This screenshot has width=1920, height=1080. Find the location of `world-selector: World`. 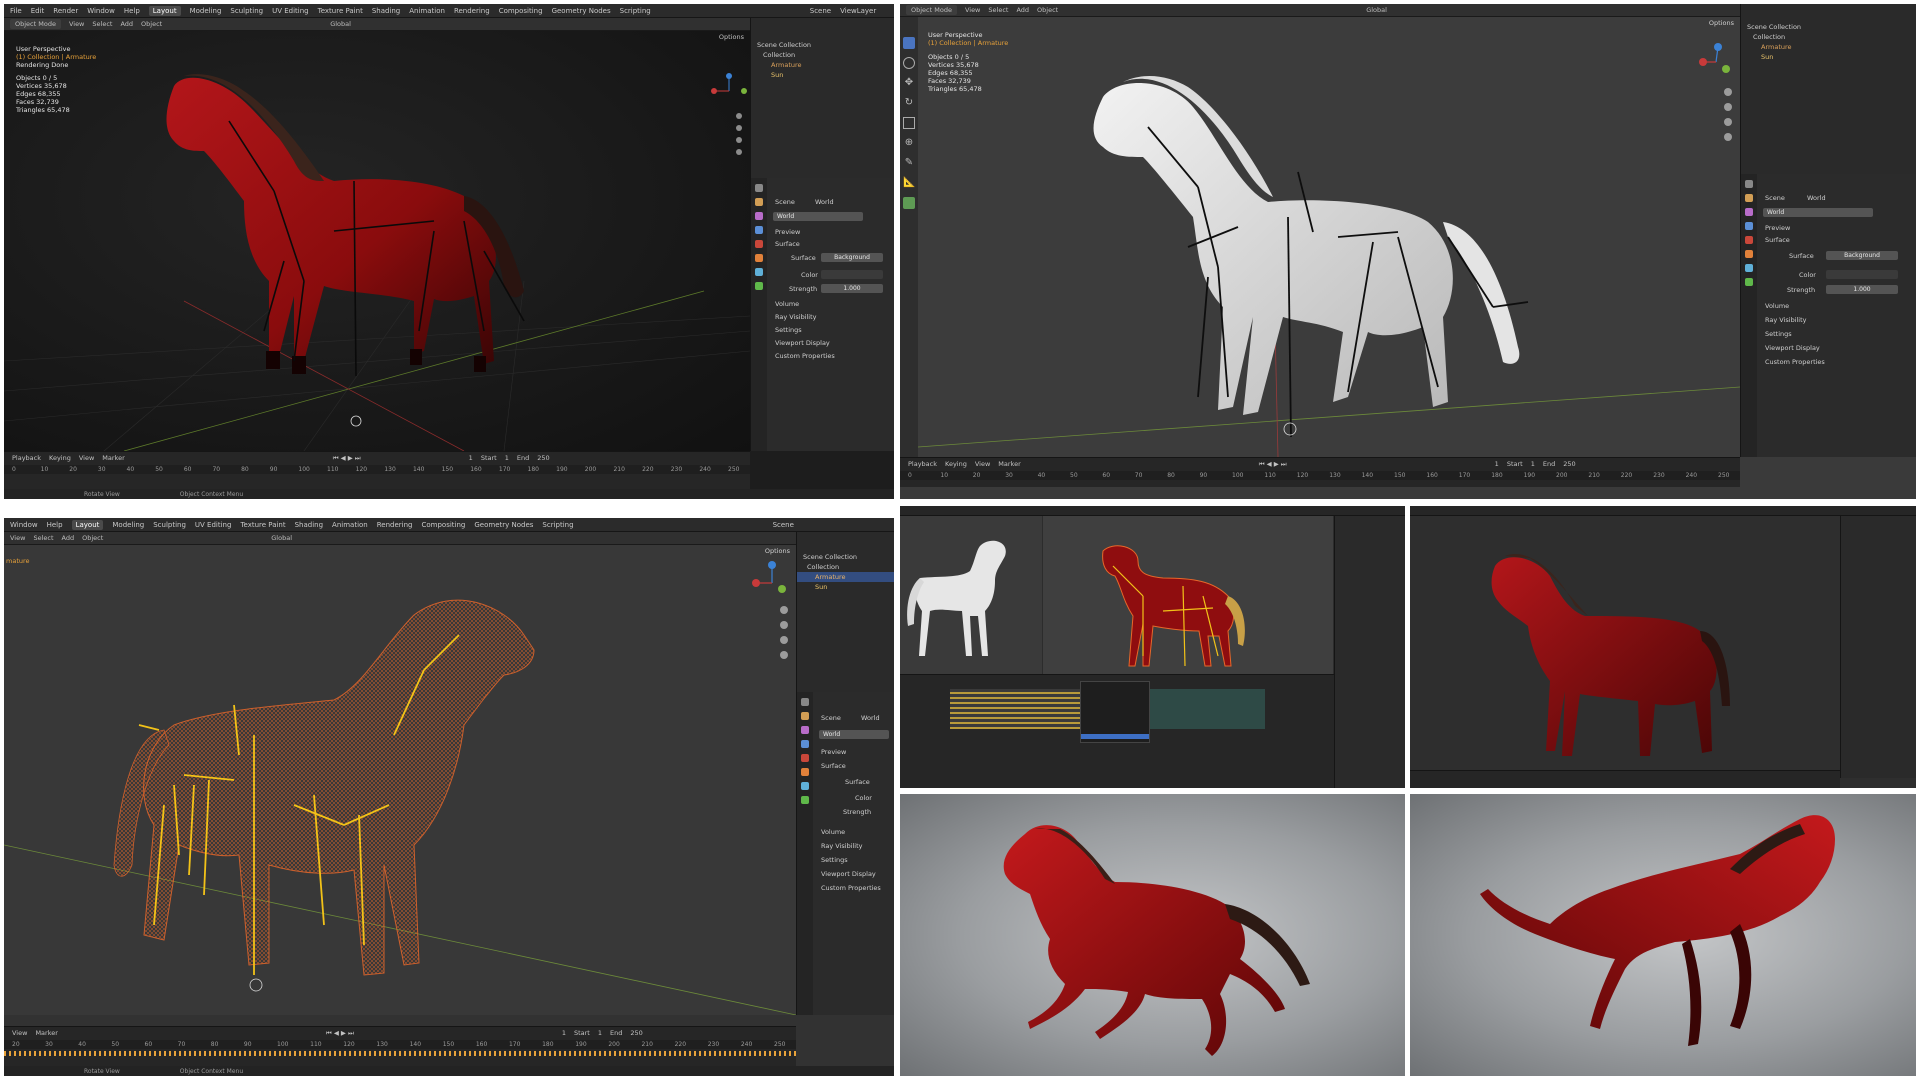

world-selector: World is located at coordinates (818, 216).